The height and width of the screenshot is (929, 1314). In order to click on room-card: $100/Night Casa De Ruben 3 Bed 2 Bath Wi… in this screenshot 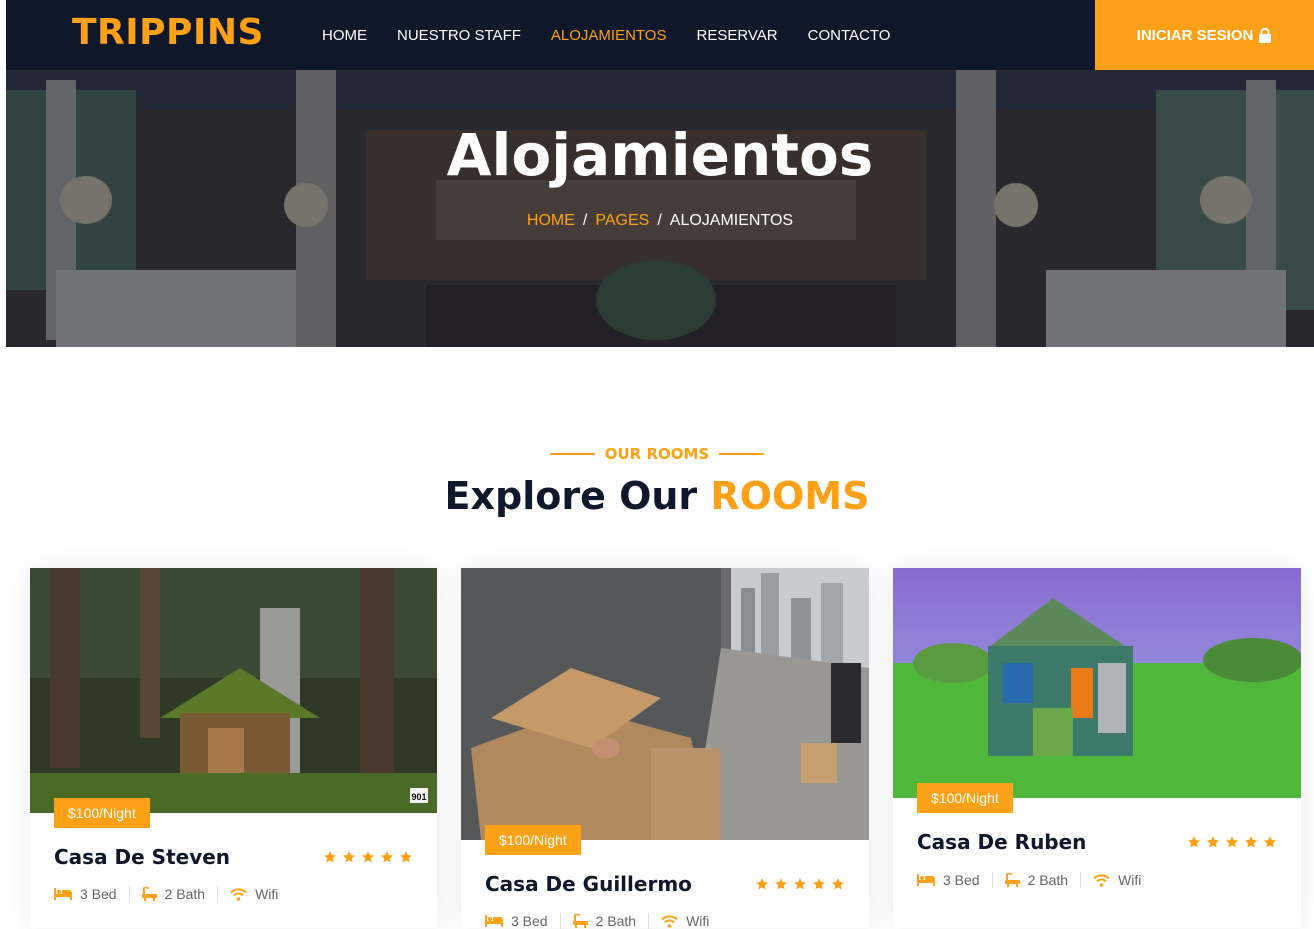, I will do `click(1097, 748)`.